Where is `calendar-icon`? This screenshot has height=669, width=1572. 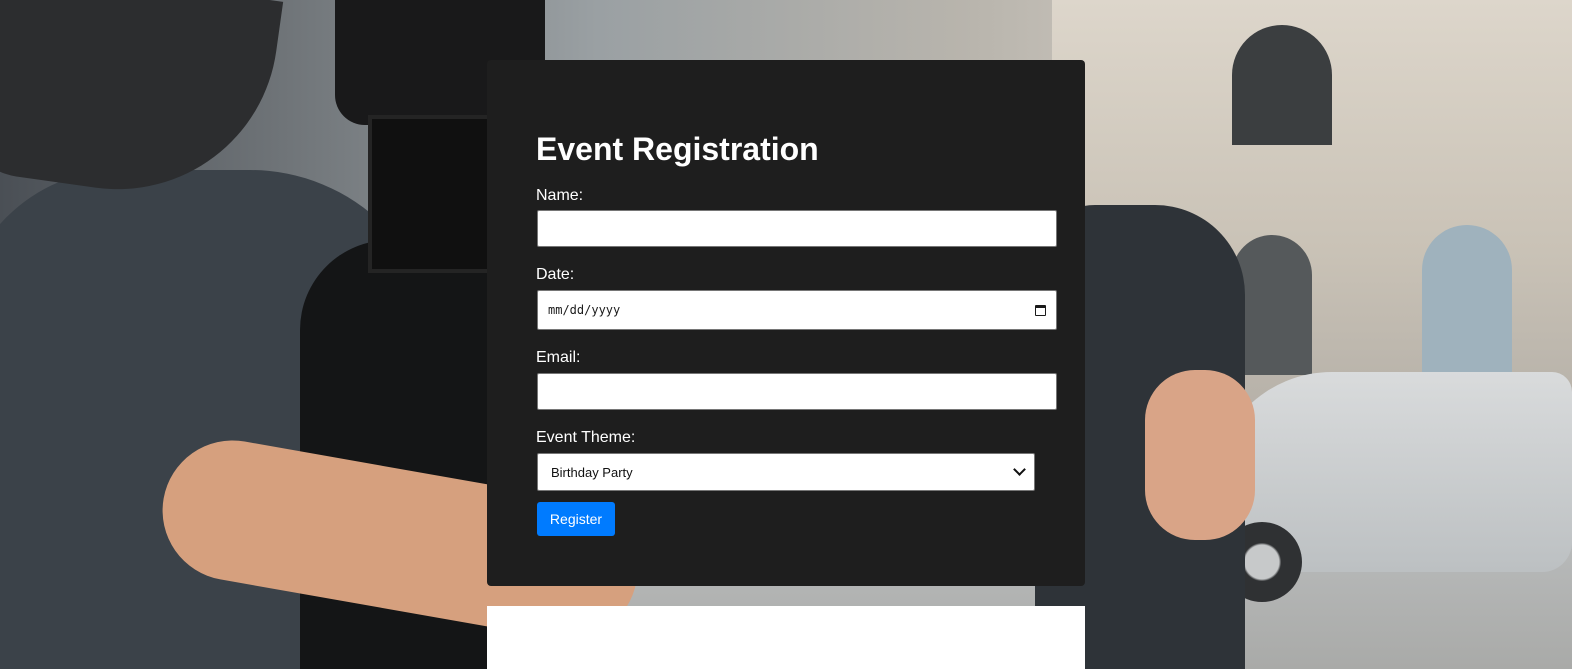 calendar-icon is located at coordinates (1040, 310).